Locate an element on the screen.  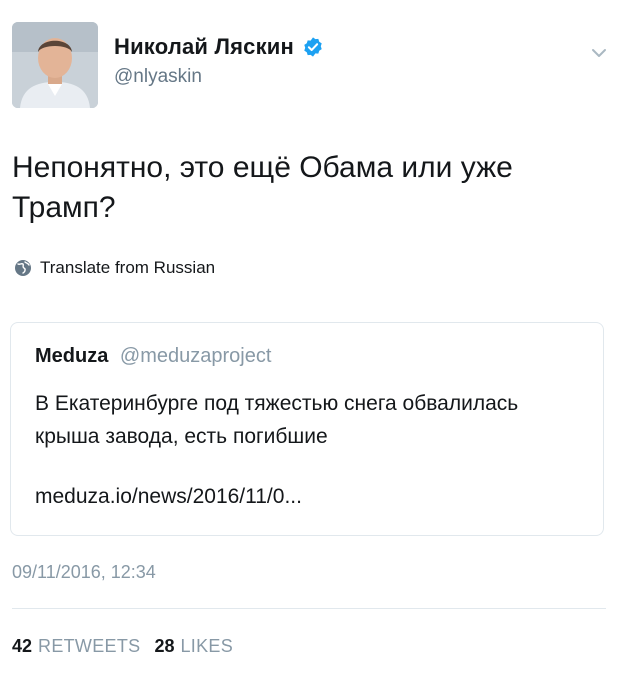
tweet-header: Николай Ляскин @nlyaskin is located at coordinates (312, 67).